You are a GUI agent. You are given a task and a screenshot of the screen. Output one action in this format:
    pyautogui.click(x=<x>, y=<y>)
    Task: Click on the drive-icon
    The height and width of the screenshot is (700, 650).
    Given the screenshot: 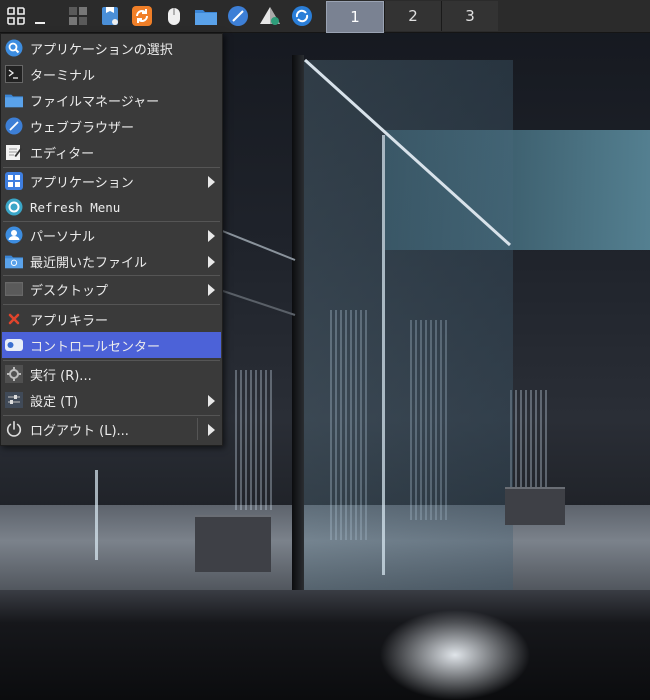 What is the action you would take?
    pyautogui.click(x=270, y=16)
    